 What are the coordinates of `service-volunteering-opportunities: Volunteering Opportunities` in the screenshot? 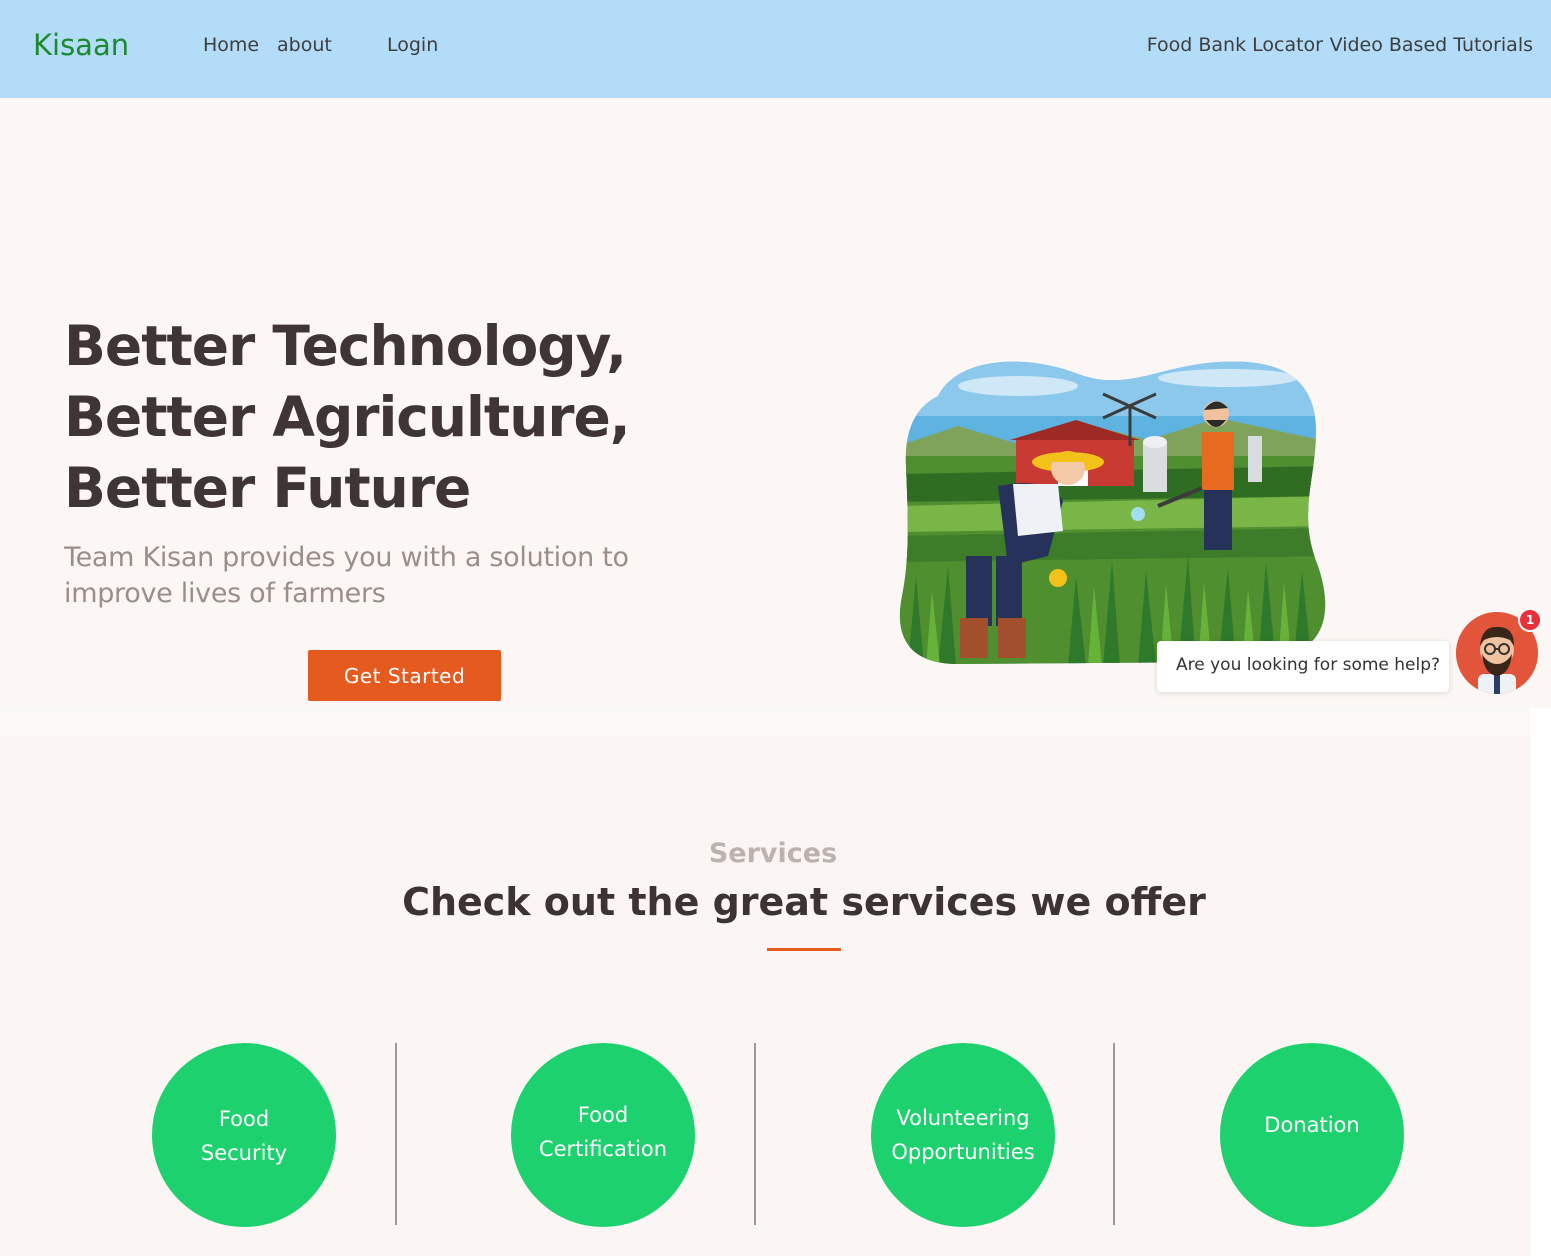 It's located at (963, 1135).